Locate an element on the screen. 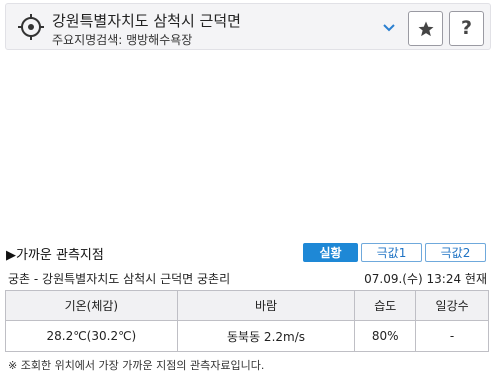  place-search-label: 주요지명검색: 맹방해수욕장 is located at coordinates (122, 39).